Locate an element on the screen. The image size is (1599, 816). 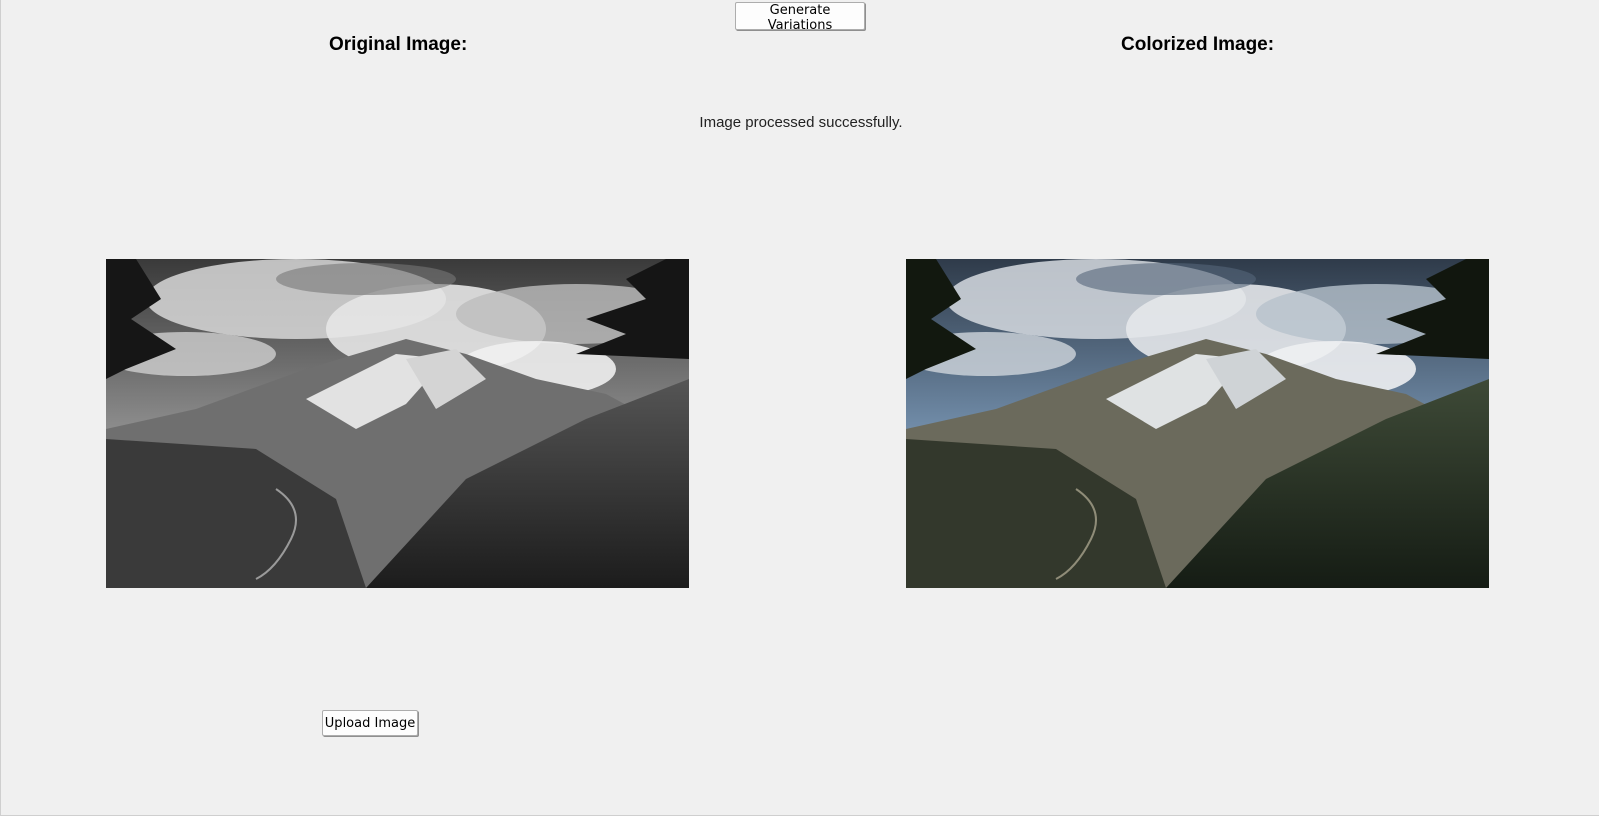
generate-variations-button: Generate Variations is located at coordinates (800, 17).